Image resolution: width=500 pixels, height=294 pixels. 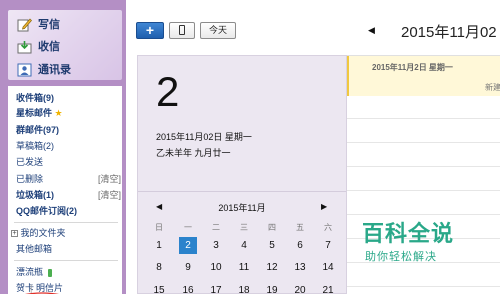 I want to click on folder-junk: 垃圾箱(1), so click(x=35, y=195).